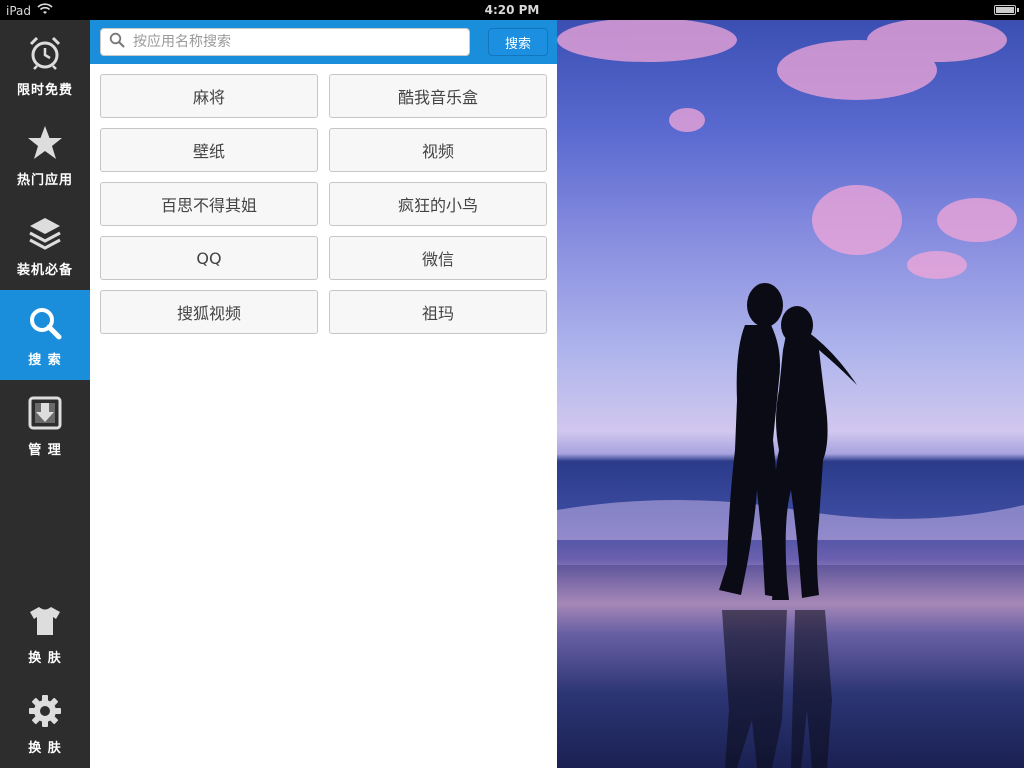 This screenshot has height=768, width=1024. Describe the element at coordinates (438, 150) in the screenshot. I see `keyword-button: 视频` at that location.